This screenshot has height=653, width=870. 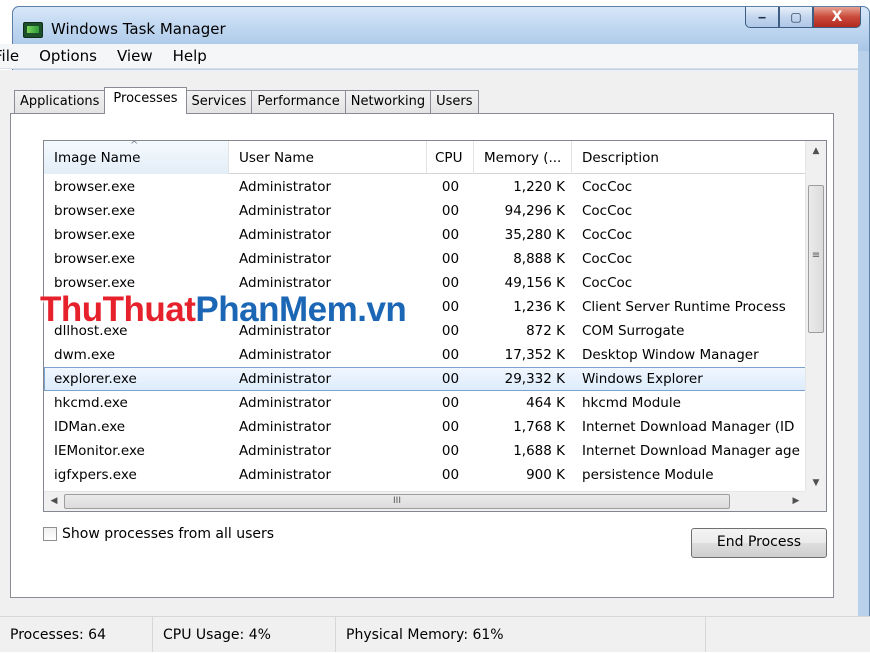 What do you see at coordinates (534, 379) in the screenshot?
I see `cell-memory: 29,332 K` at bounding box center [534, 379].